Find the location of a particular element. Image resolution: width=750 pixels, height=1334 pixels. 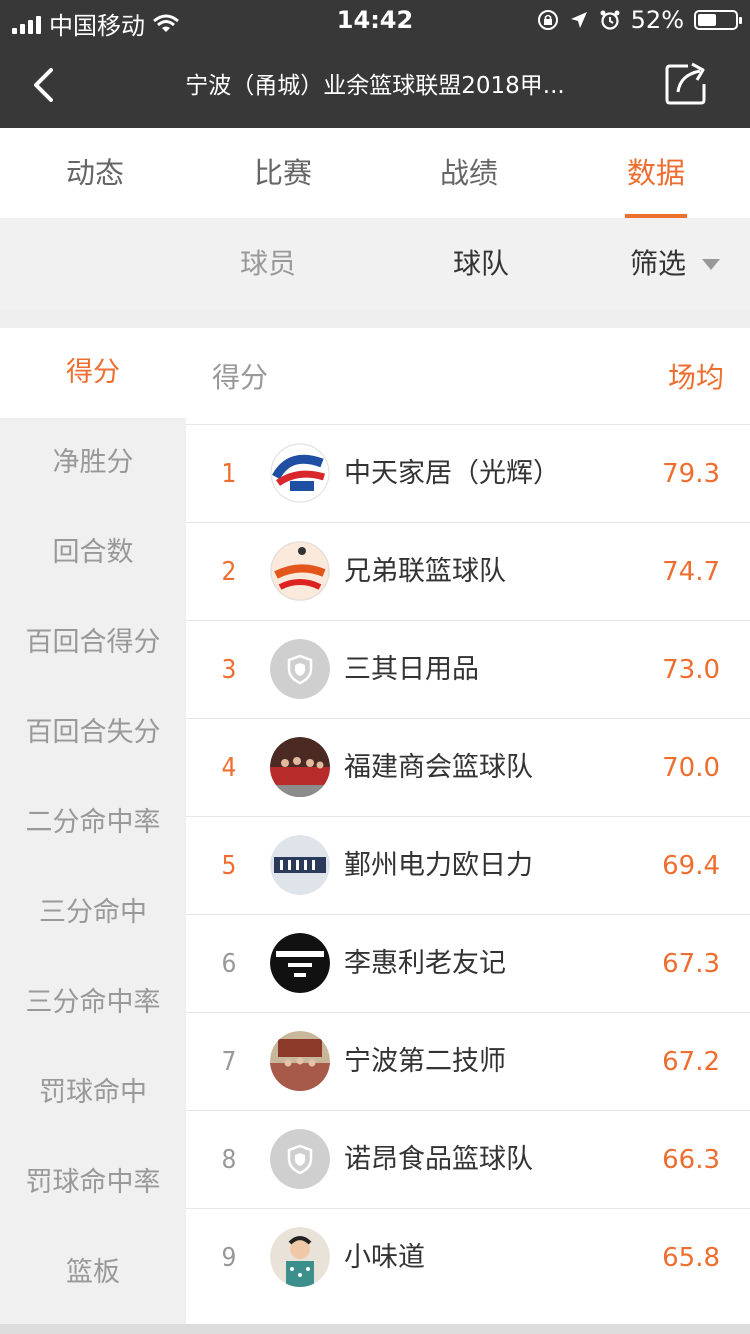

tab-data-label: 数据 is located at coordinates (655, 173).